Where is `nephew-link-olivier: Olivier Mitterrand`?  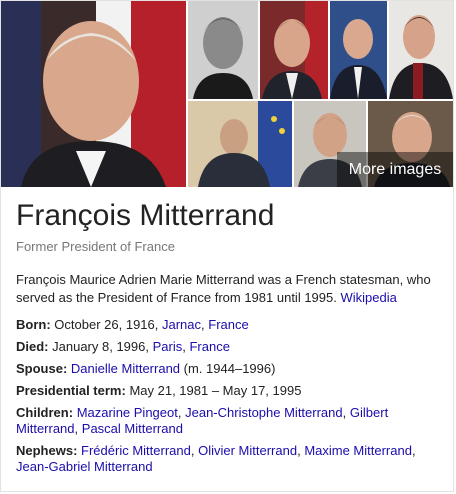
nephew-link-olivier: Olivier Mitterrand is located at coordinates (247, 450).